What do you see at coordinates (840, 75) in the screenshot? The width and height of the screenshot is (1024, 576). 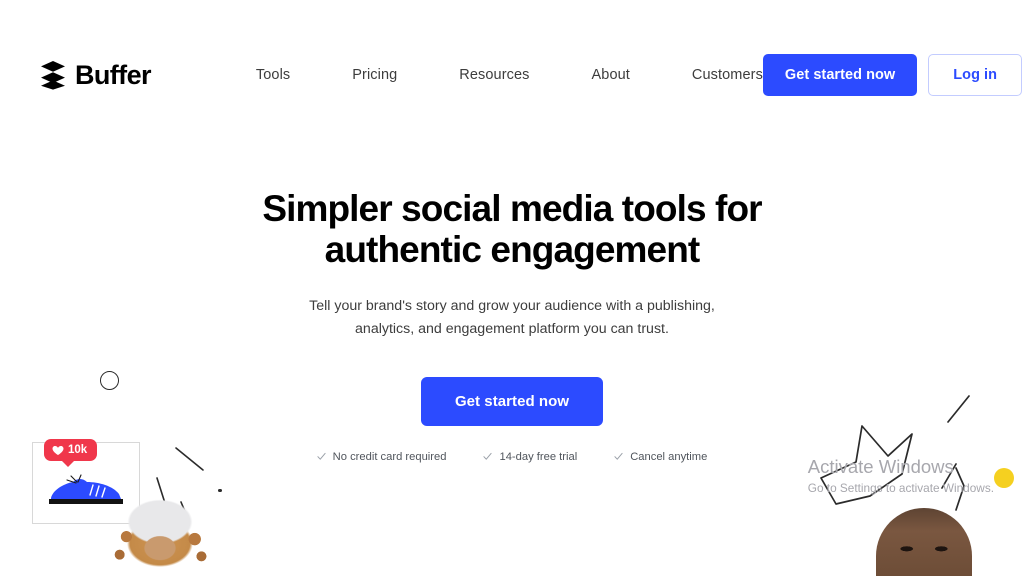 I see `header-get-started-button: Get started now` at bounding box center [840, 75].